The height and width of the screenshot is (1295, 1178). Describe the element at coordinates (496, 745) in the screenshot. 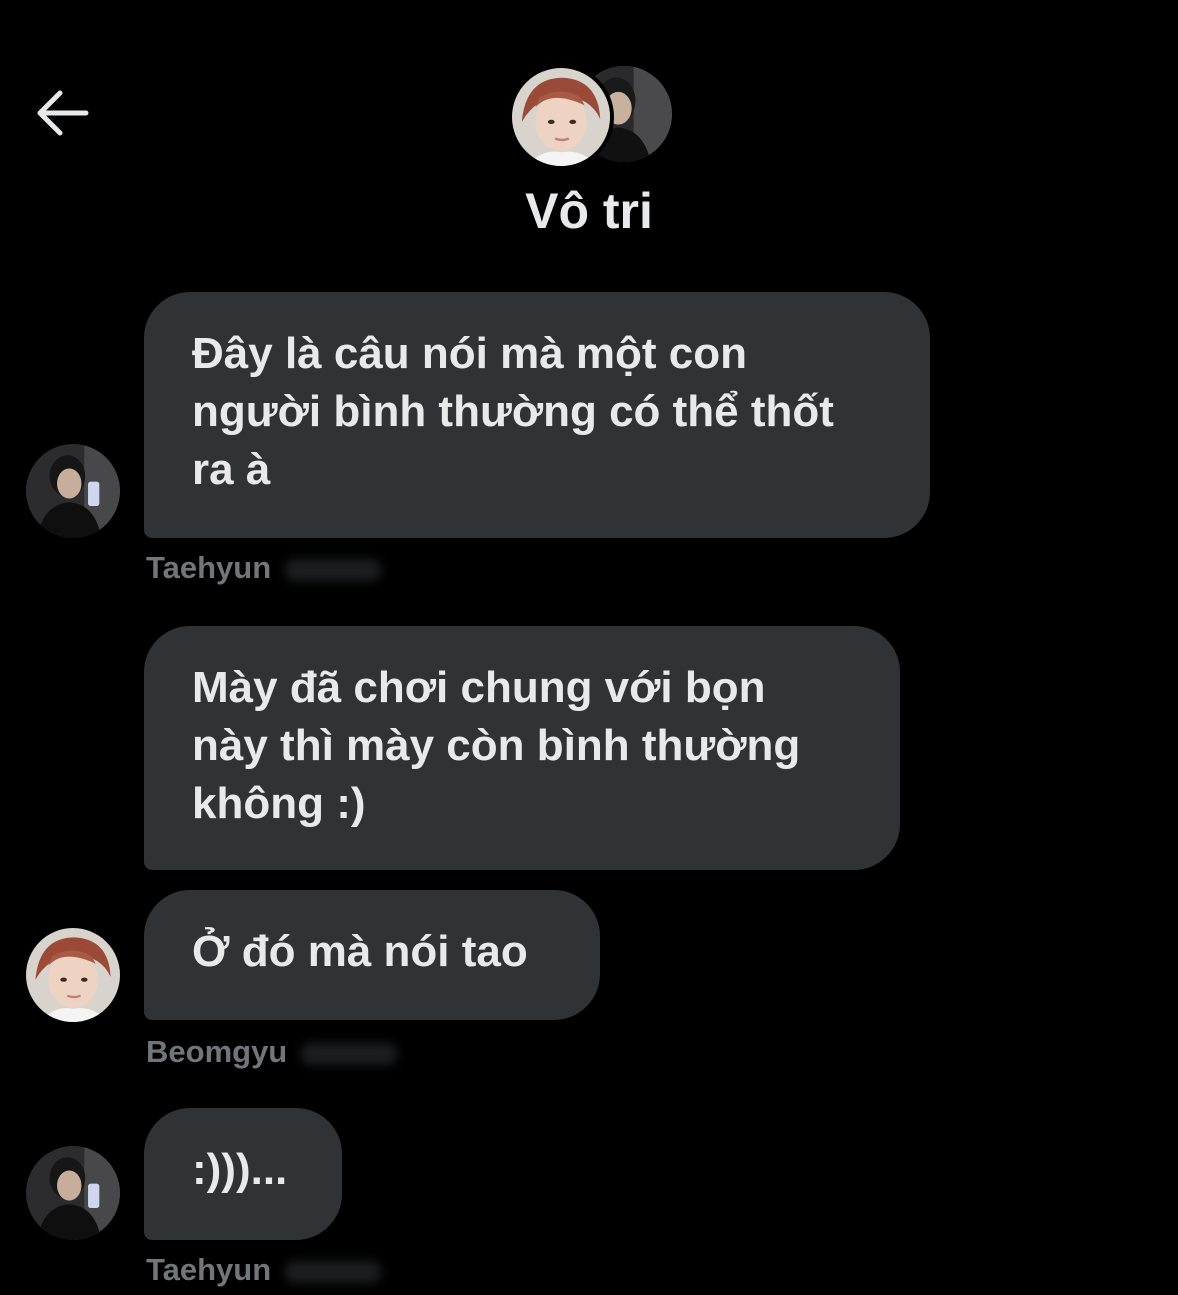

I see `message-text: này thì mày còn bình thường` at that location.